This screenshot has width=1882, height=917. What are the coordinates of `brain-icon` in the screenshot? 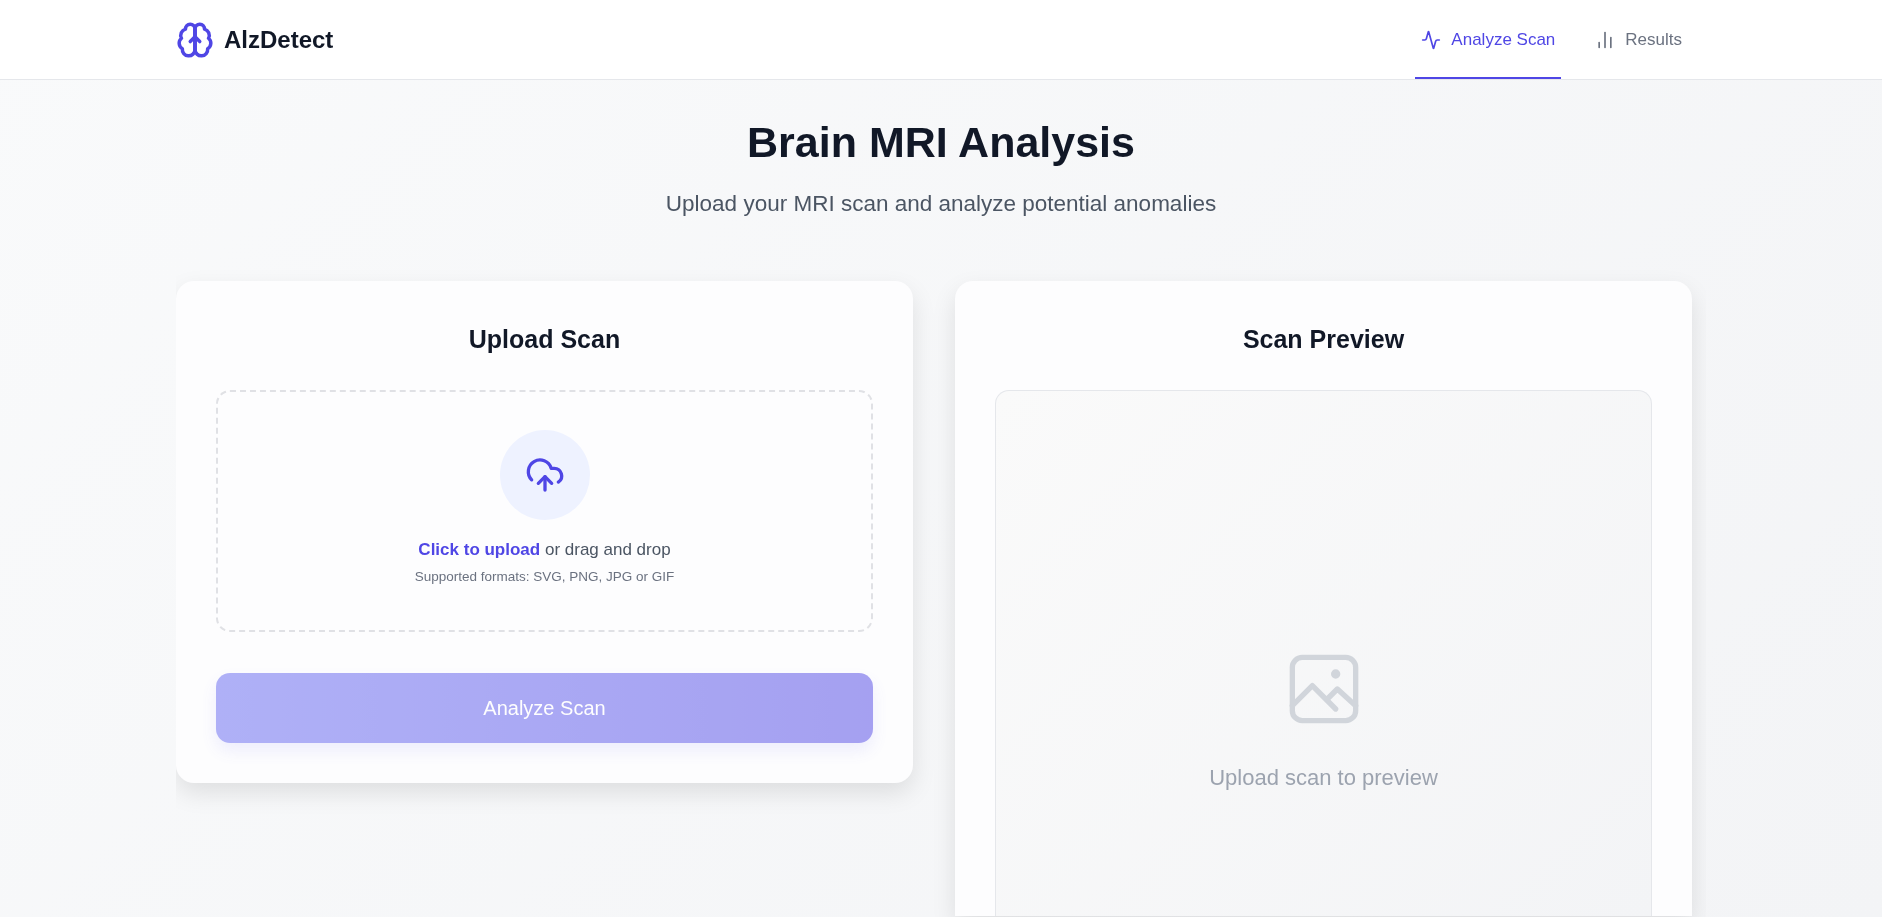 It's located at (195, 39).